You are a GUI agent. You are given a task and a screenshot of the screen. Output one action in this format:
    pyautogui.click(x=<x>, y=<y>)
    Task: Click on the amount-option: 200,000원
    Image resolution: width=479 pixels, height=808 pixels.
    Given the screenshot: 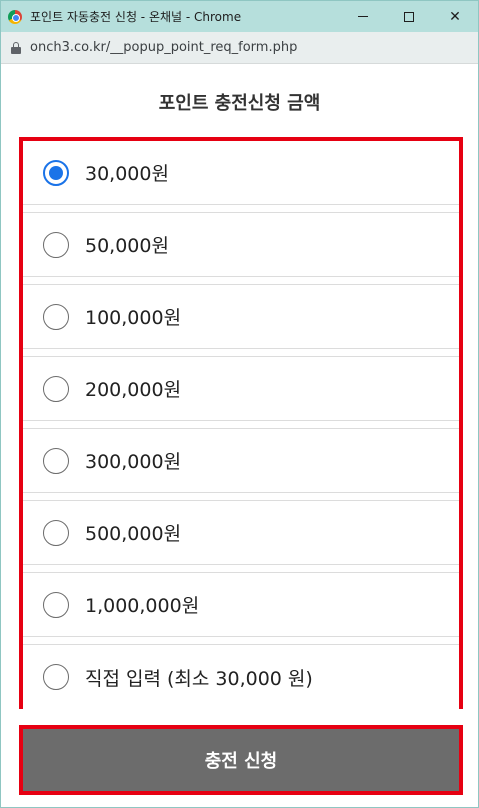 What is the action you would take?
    pyautogui.click(x=241, y=389)
    